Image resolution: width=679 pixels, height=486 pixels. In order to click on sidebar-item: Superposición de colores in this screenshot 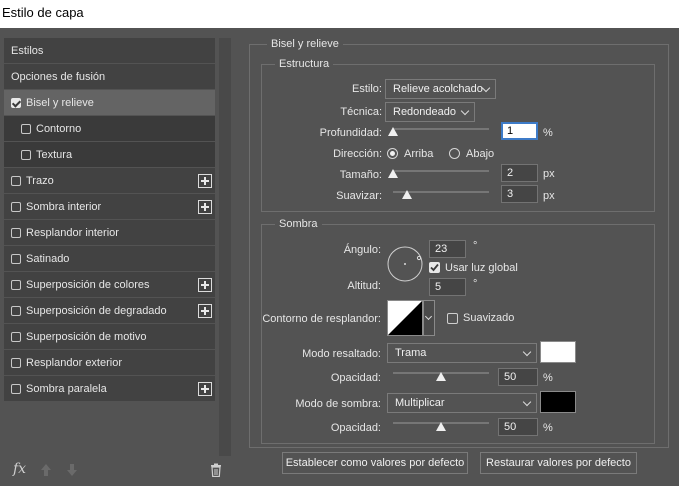, I will do `click(109, 285)`.